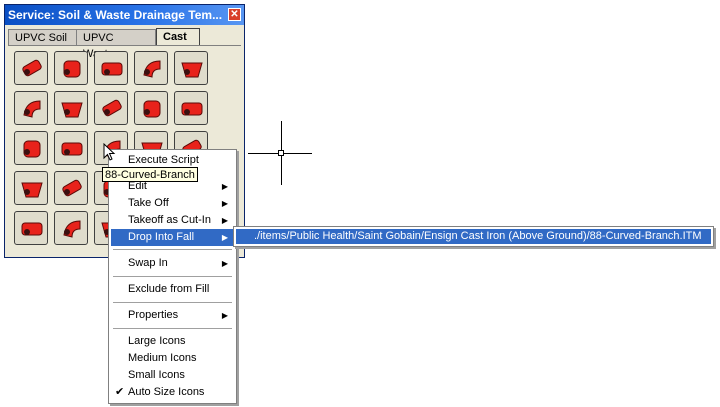 The width and height of the screenshot is (720, 407). What do you see at coordinates (172, 315) in the screenshot?
I see `menu-item-properties: Properties ▶` at bounding box center [172, 315].